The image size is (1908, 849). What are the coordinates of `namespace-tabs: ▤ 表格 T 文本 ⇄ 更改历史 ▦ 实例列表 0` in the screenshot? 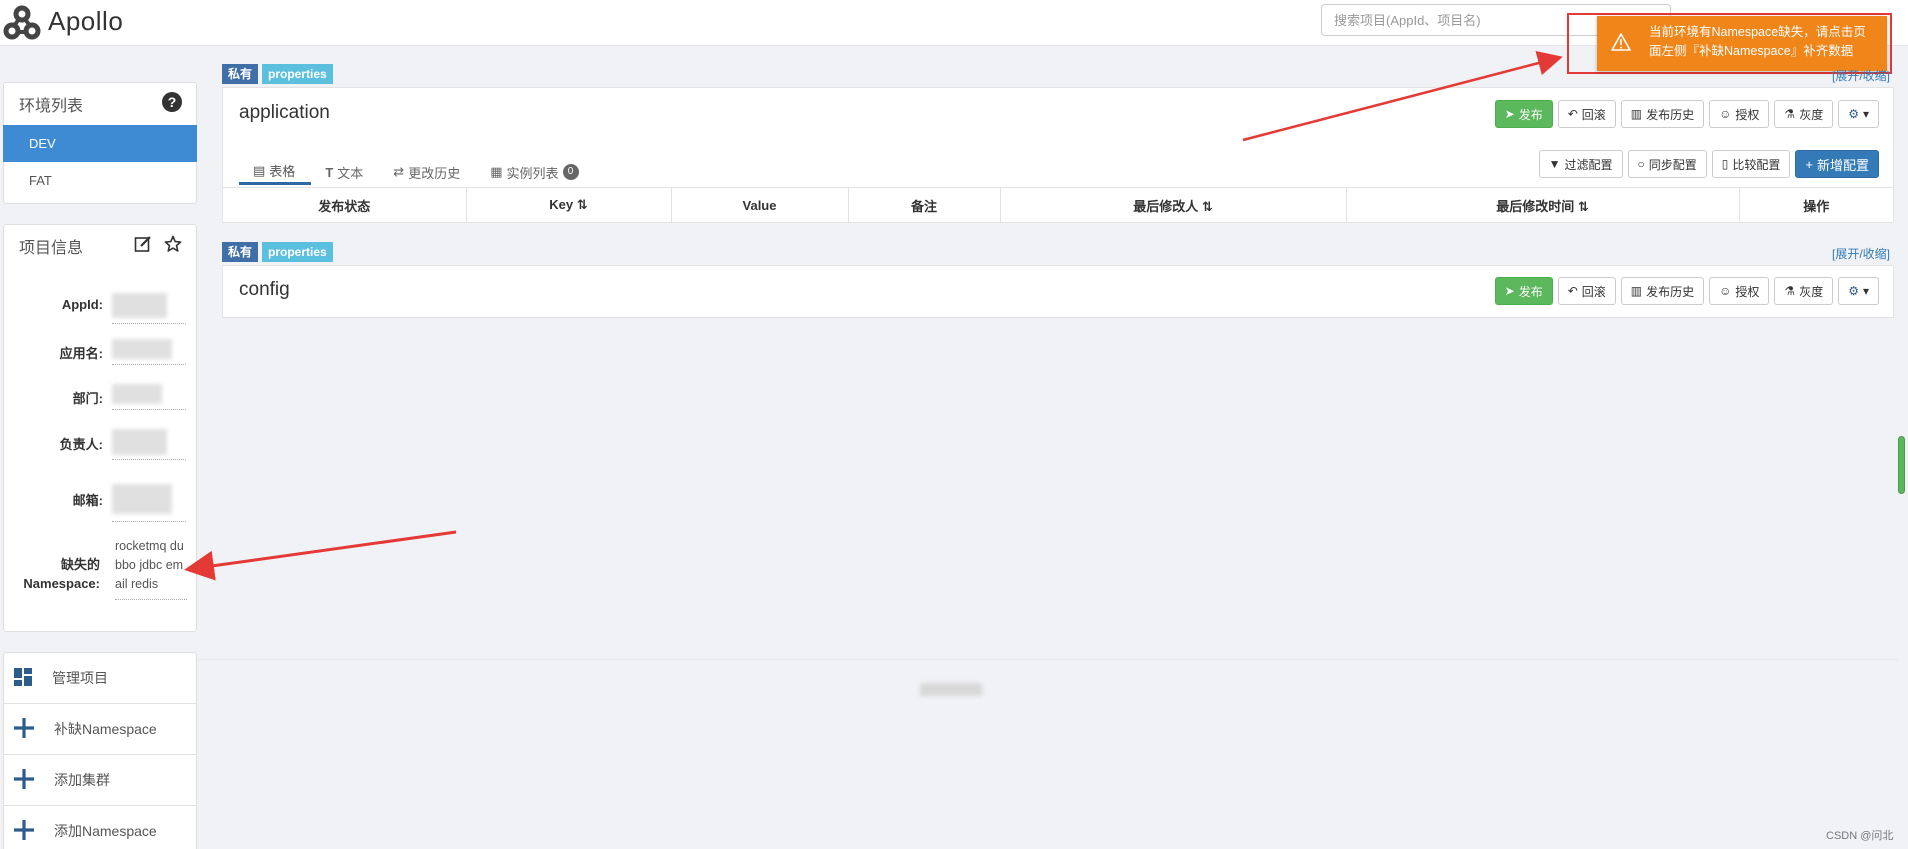 It's located at (417, 174).